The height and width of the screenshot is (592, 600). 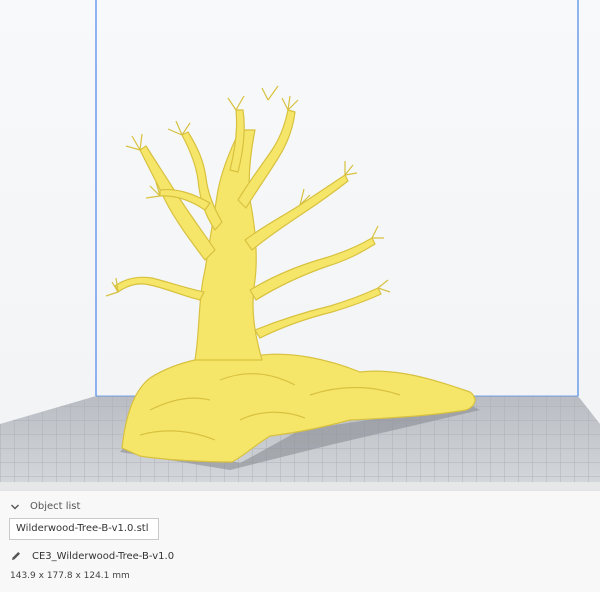 What do you see at coordinates (16, 556) in the screenshot?
I see `pencil-icon` at bounding box center [16, 556].